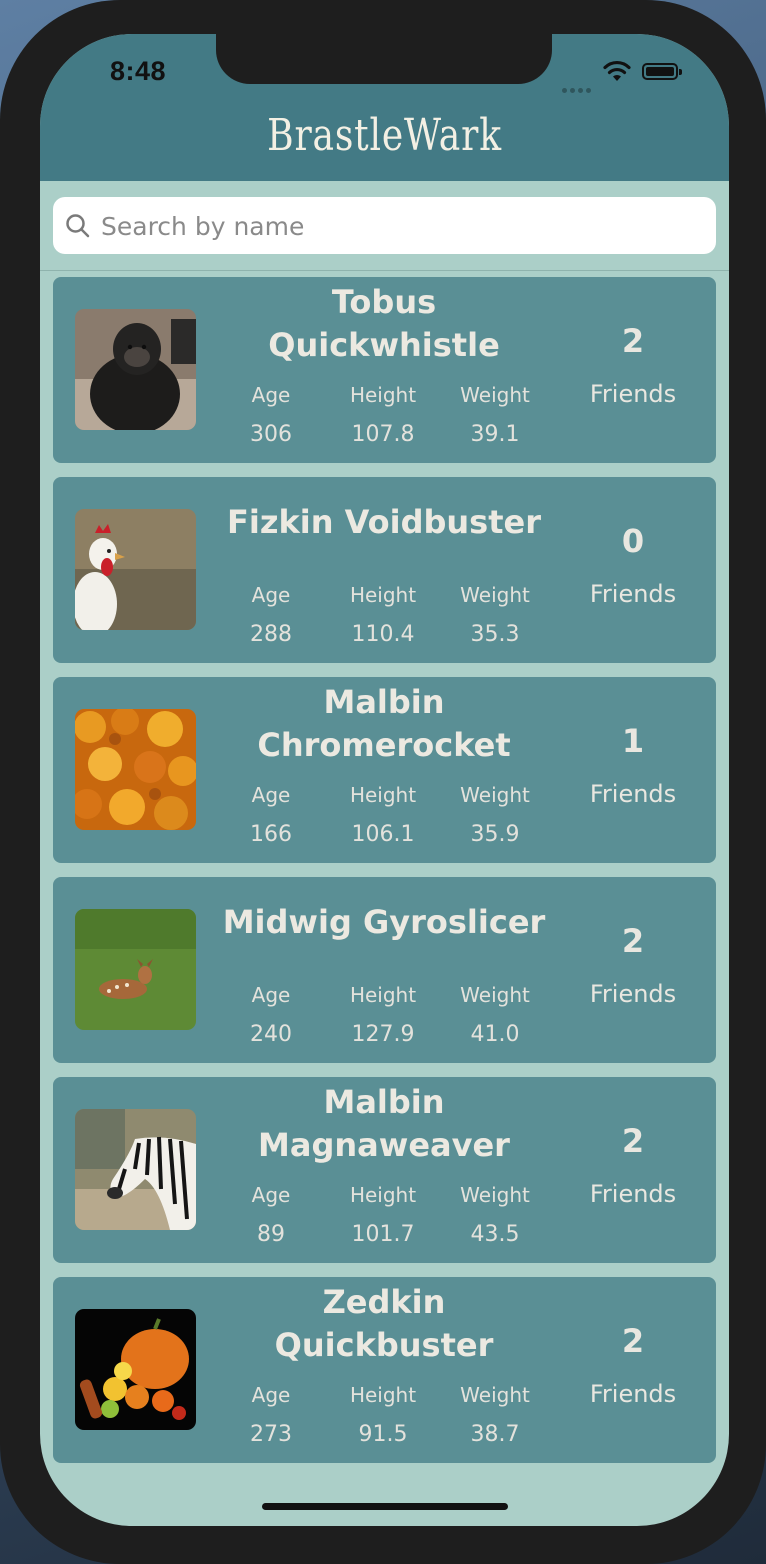 This screenshot has width=766, height=1564. Describe the element at coordinates (271, 1415) in the screenshot. I see `age-stat: Age 273` at that location.